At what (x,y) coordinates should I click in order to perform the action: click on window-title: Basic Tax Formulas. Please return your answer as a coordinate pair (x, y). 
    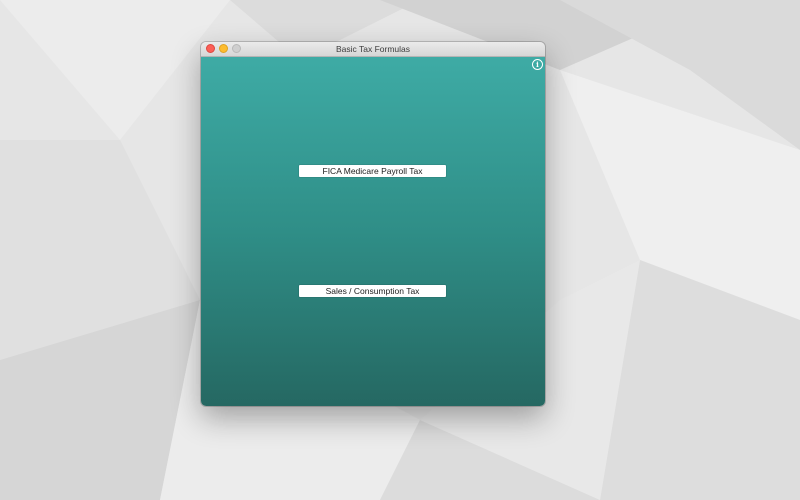
    Looking at the image, I should click on (372, 49).